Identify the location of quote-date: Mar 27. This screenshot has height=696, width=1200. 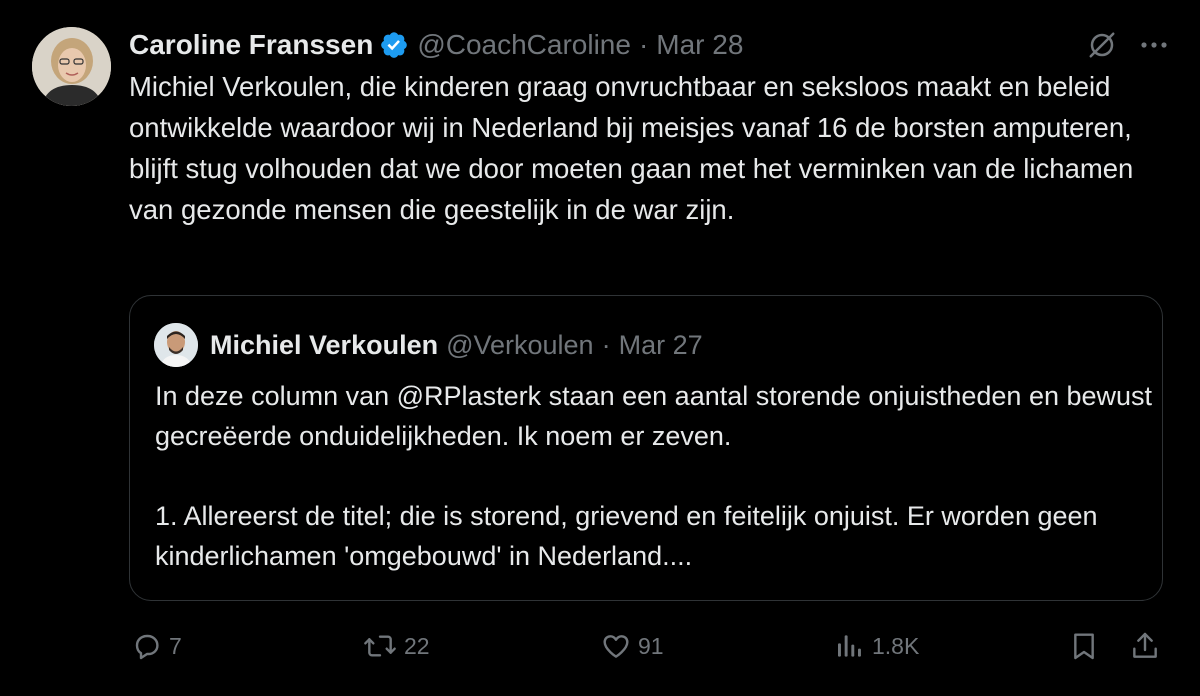
(660, 344).